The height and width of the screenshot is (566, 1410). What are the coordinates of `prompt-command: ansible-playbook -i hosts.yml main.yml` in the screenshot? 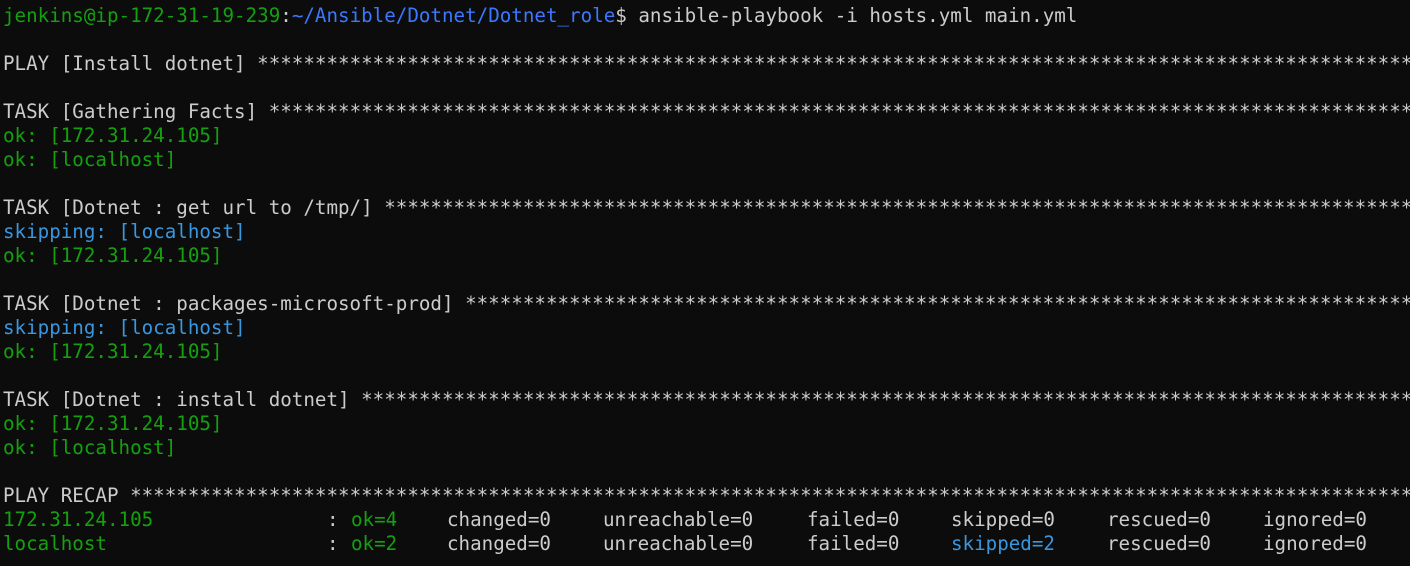 It's located at (852, 15).